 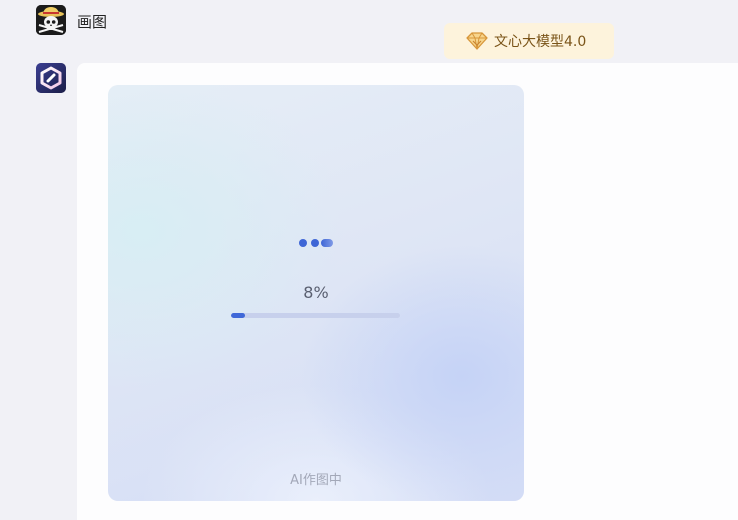 I want to click on diamond-gem-icon, so click(x=477, y=41).